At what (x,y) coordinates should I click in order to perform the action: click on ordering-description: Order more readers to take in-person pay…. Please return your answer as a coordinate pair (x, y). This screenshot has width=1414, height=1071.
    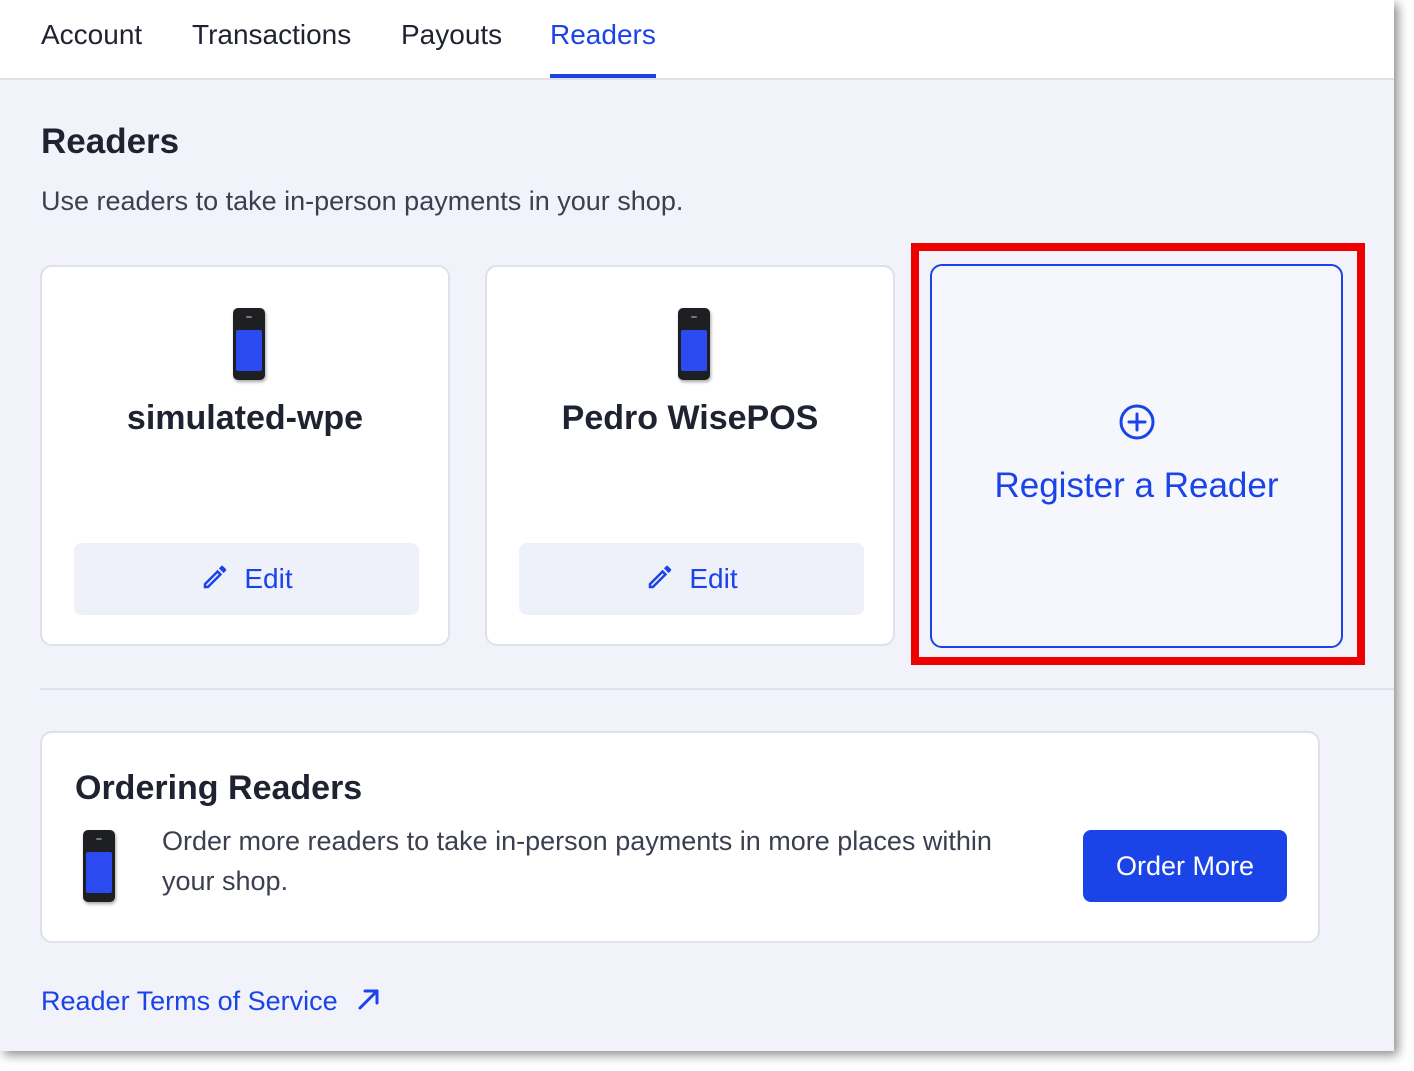
    Looking at the image, I should click on (577, 861).